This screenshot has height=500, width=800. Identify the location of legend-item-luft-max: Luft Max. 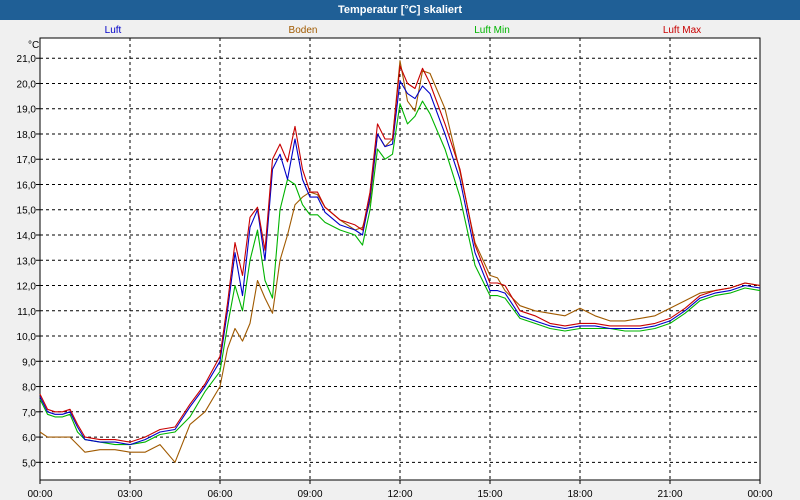
(682, 30).